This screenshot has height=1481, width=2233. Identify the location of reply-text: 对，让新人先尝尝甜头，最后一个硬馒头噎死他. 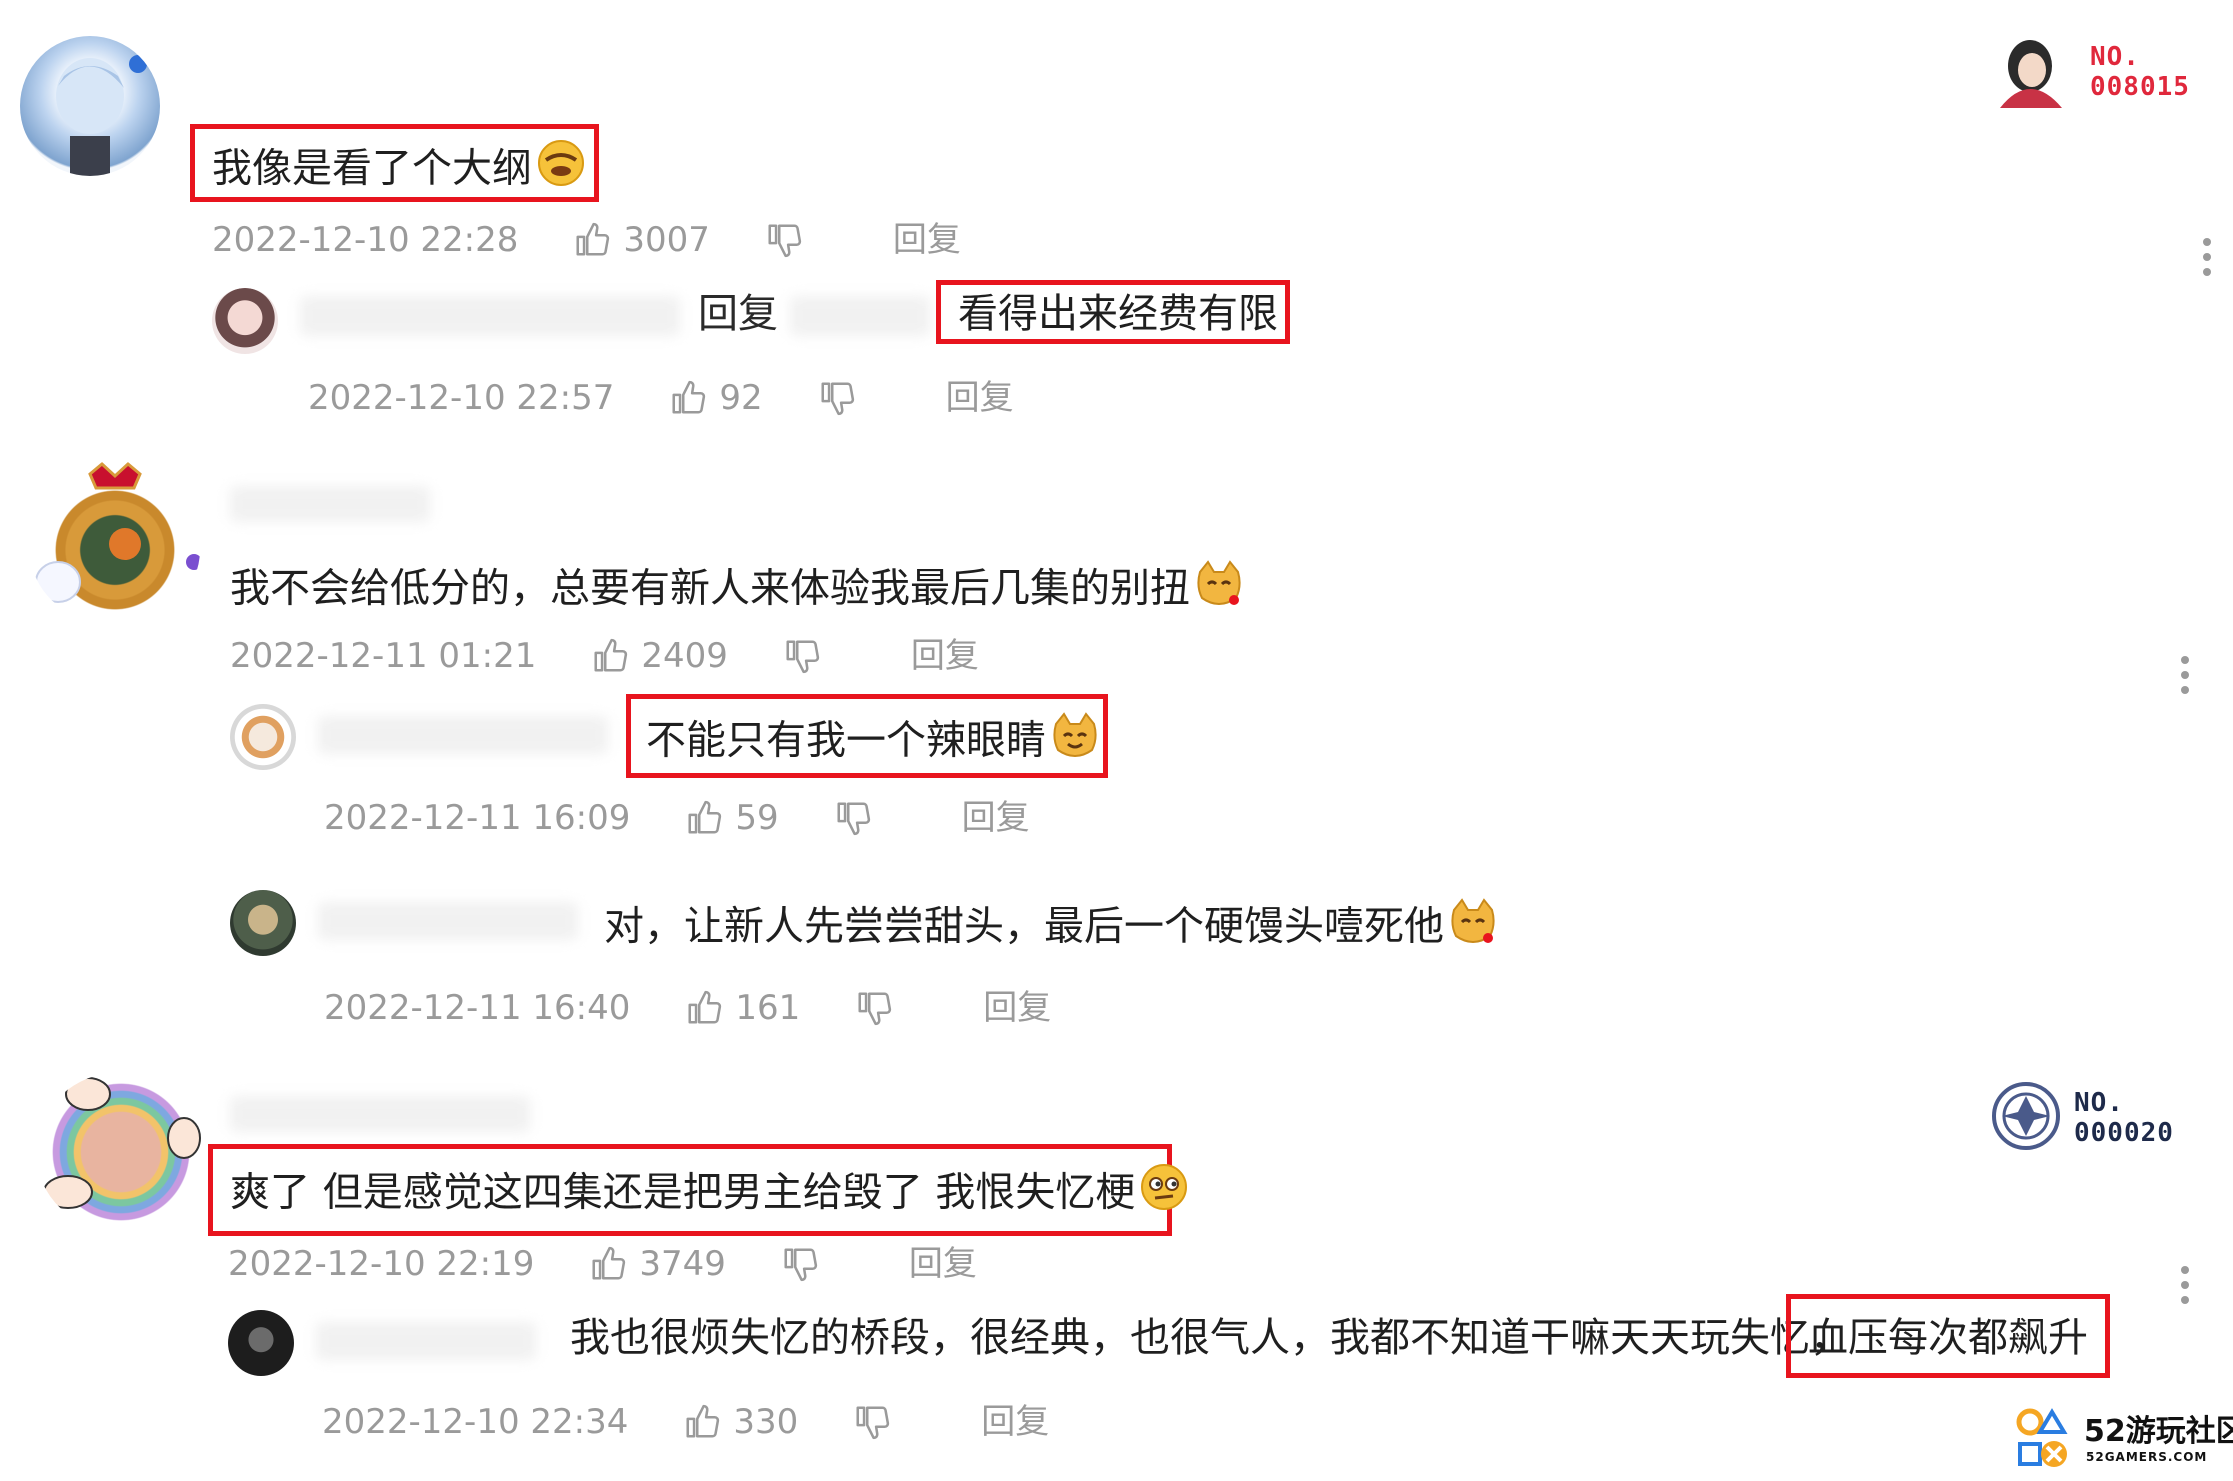
(1051, 928).